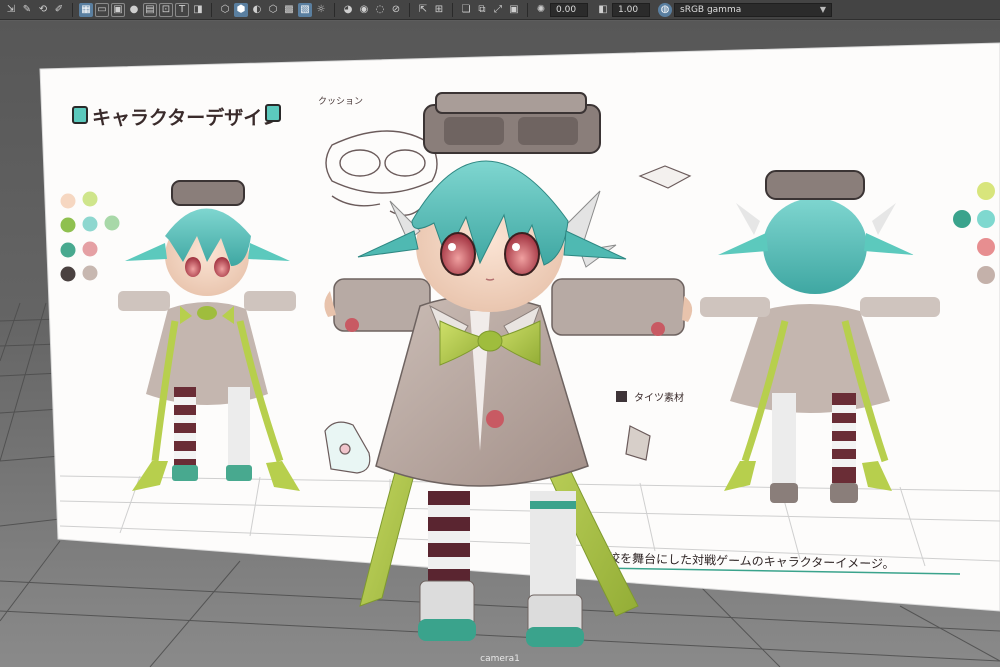 Image resolution: width=1000 pixels, height=667 pixels. I want to click on title-bracket-right-icon, so click(273, 113).